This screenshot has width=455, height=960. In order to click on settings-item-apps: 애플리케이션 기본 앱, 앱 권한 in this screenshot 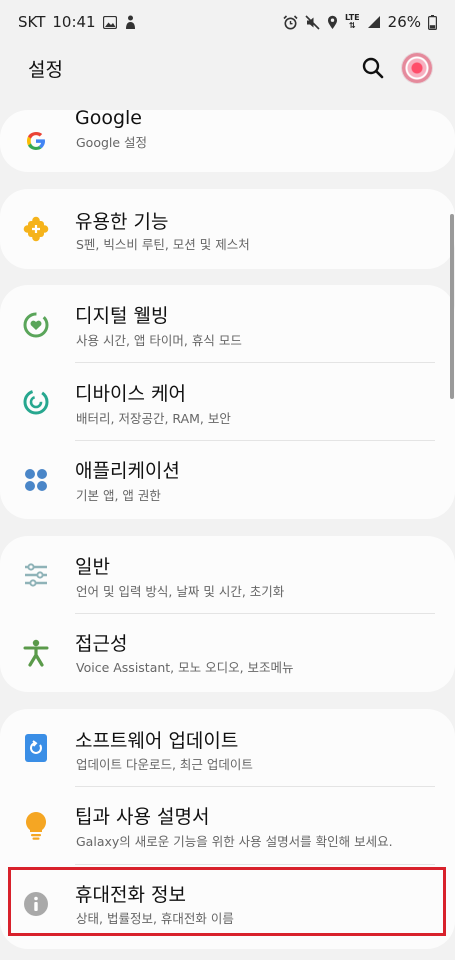, I will do `click(227, 480)`.